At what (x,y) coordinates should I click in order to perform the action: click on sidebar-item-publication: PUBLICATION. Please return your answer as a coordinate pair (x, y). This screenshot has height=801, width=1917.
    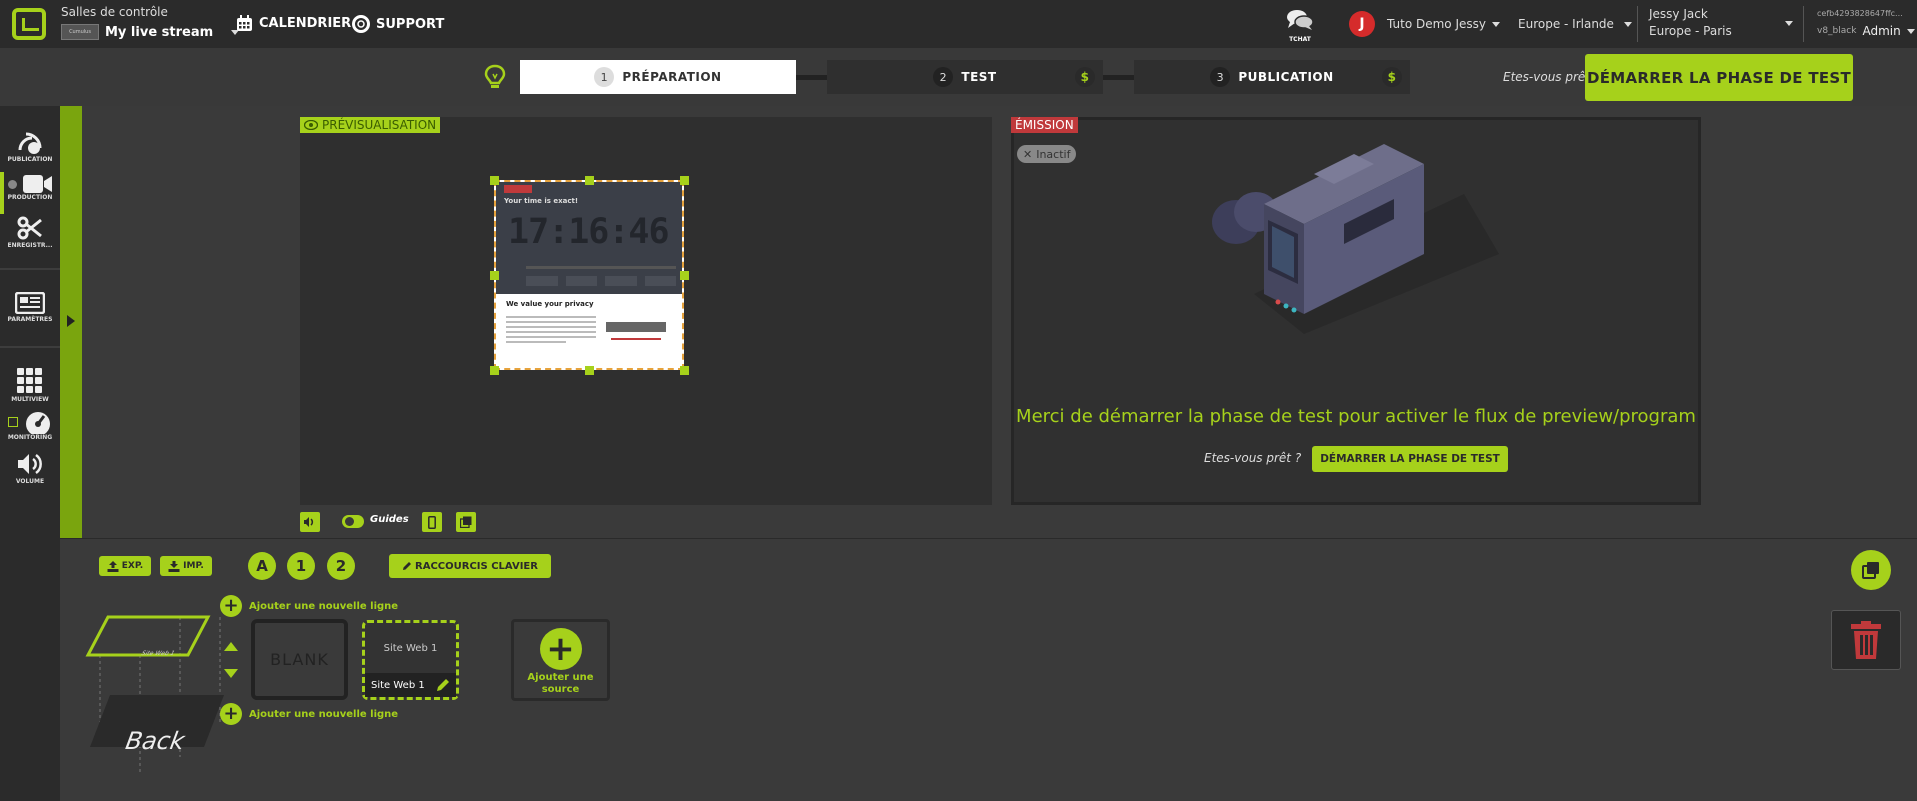
    Looking at the image, I should click on (30, 145).